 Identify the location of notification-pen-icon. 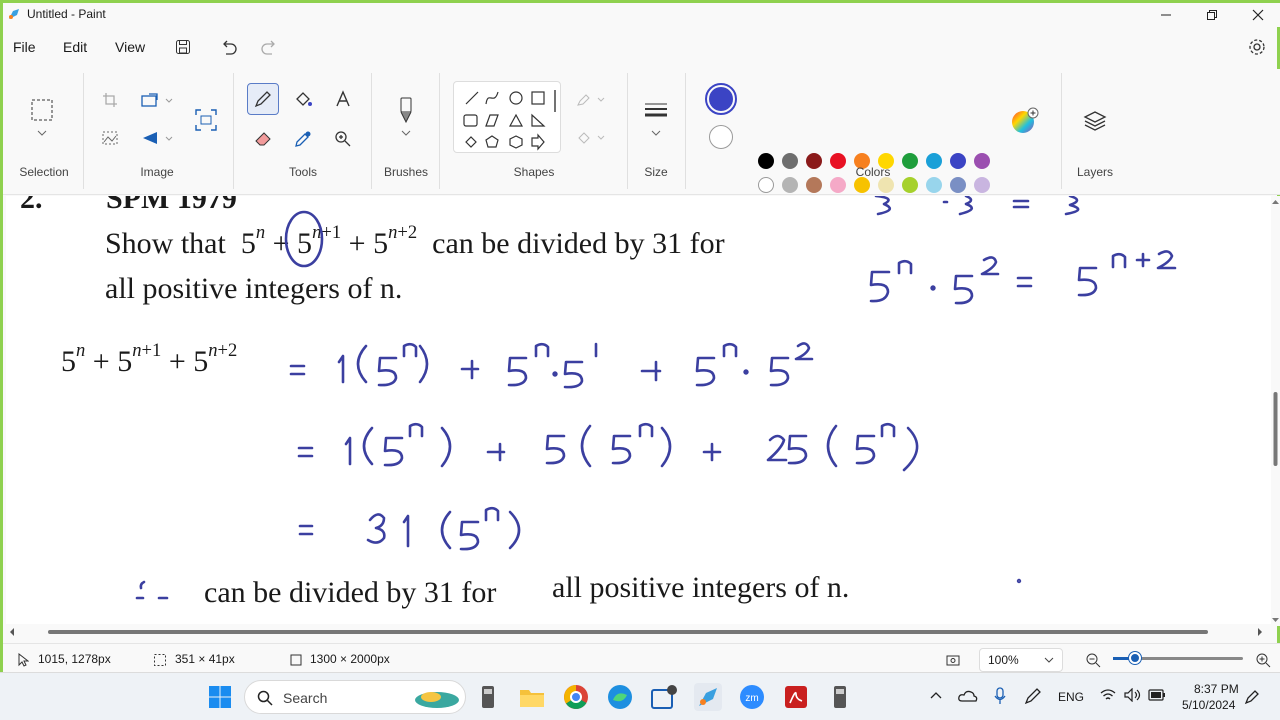
(1252, 697).